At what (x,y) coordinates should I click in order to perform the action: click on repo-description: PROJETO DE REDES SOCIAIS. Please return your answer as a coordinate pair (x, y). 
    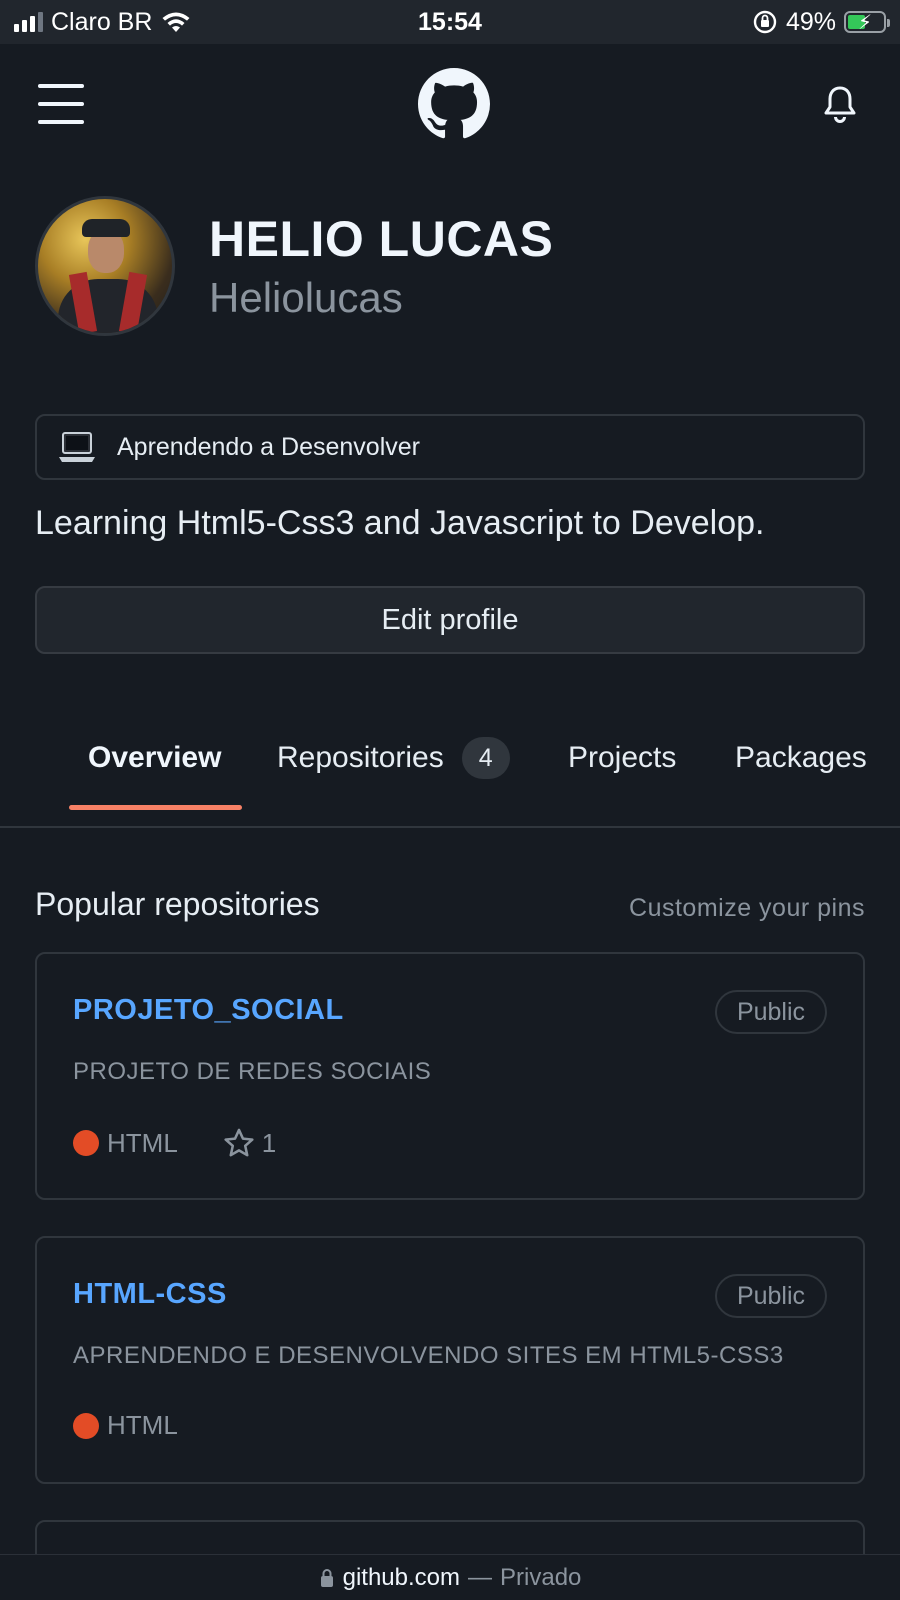
    Looking at the image, I should click on (252, 1071).